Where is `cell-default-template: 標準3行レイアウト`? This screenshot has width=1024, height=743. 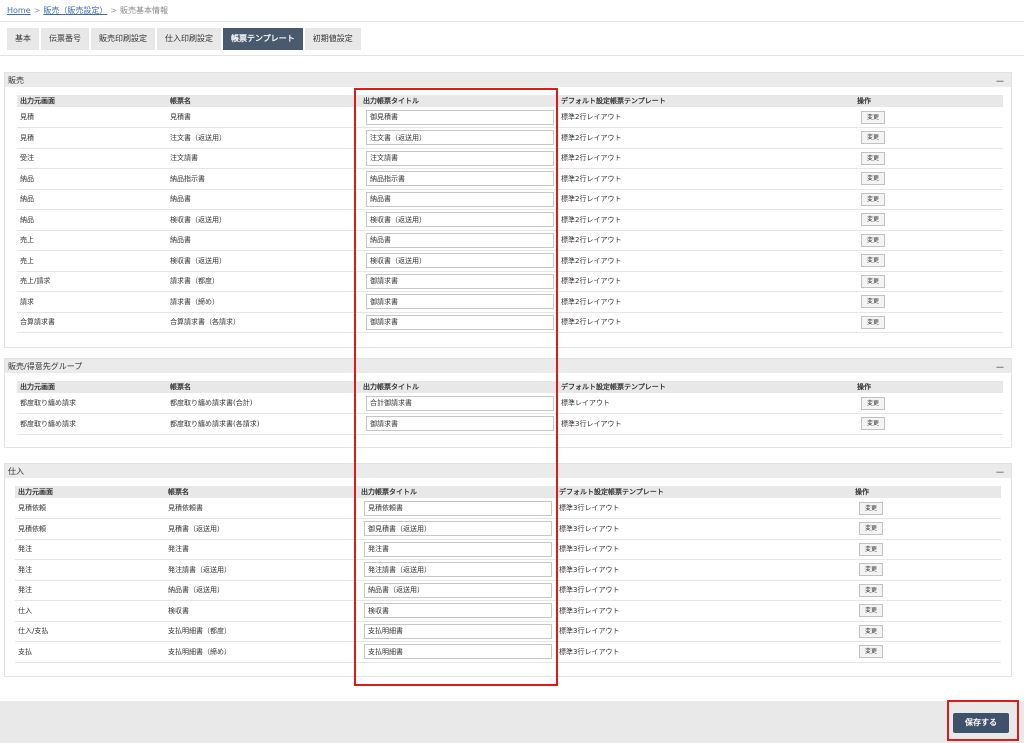
cell-default-template: 標準3行レイアウト is located at coordinates (704, 508).